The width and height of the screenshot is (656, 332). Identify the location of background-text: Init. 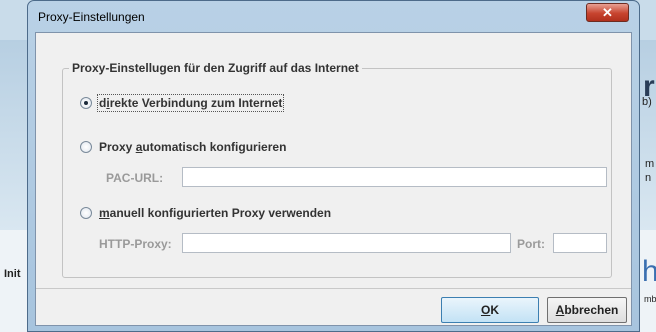
(12, 274).